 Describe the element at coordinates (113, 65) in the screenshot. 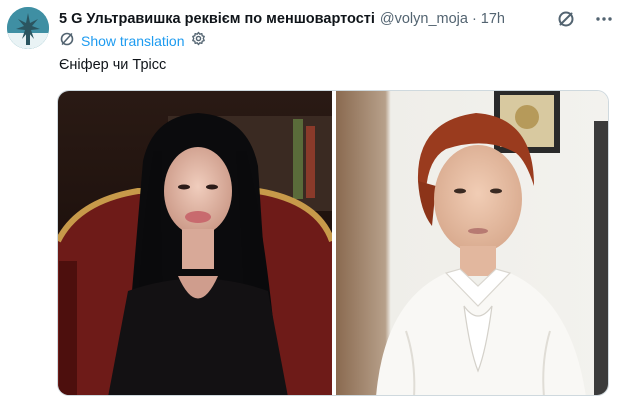

I see `post-text: Єніфер чи Трісс` at that location.